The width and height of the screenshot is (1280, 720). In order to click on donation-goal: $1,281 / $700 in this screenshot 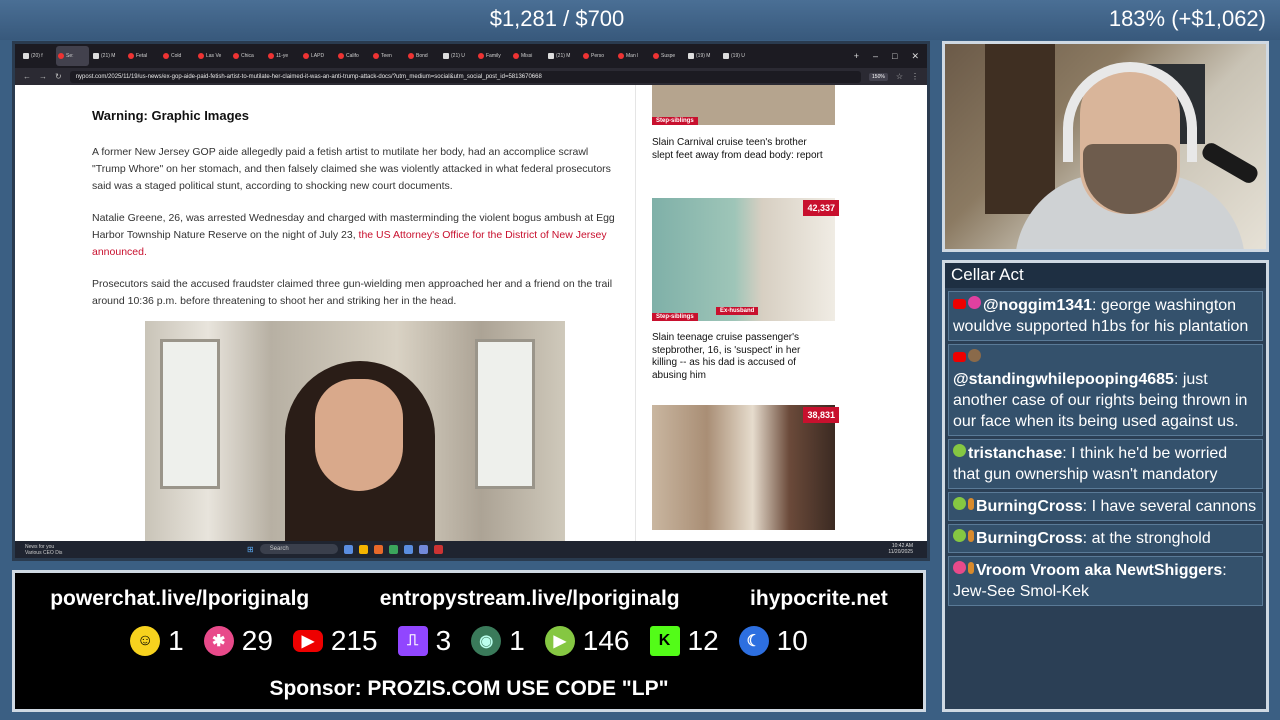, I will do `click(557, 18)`.